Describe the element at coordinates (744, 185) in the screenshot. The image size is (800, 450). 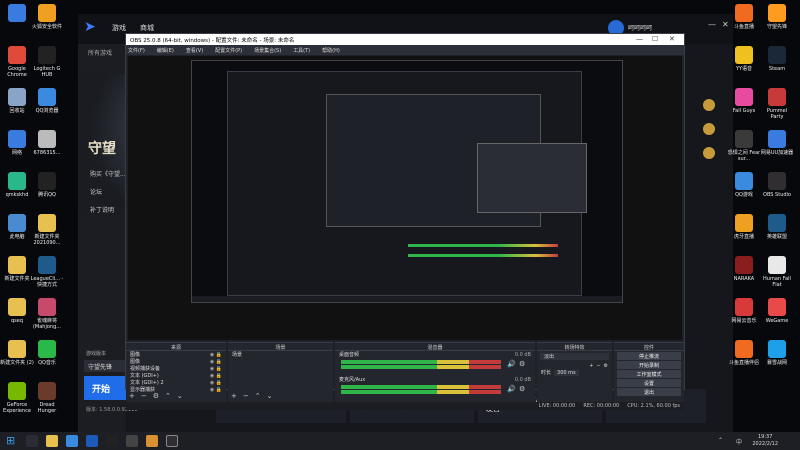
I see `desktop-icon: QQ游戏` at that location.